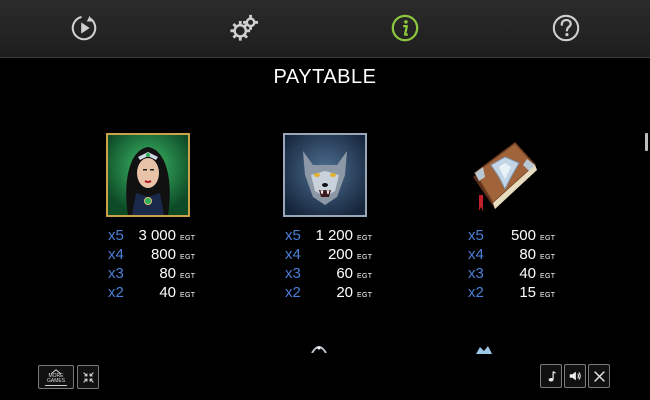 The width and height of the screenshot is (650, 400). I want to click on exit-fullscreen-button, so click(88, 377).